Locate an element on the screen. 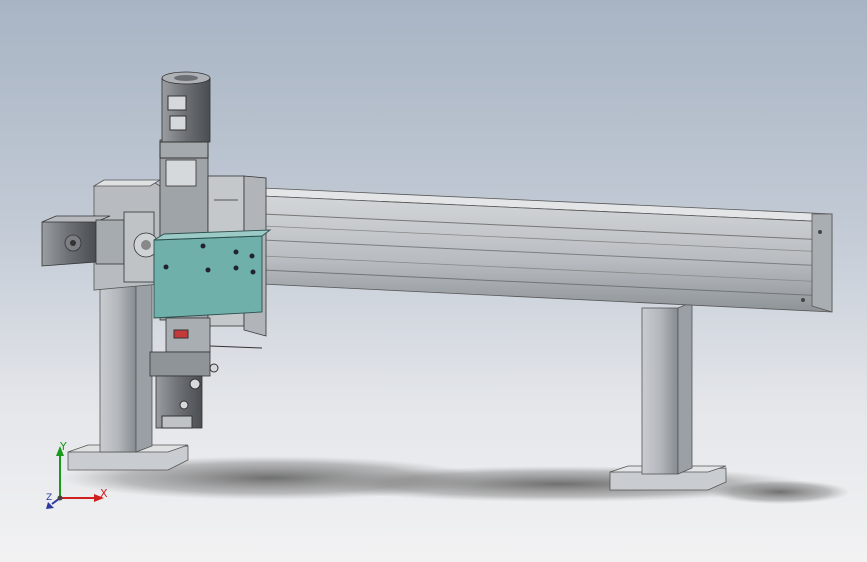  right-support-pillar is located at coordinates (668, 396).